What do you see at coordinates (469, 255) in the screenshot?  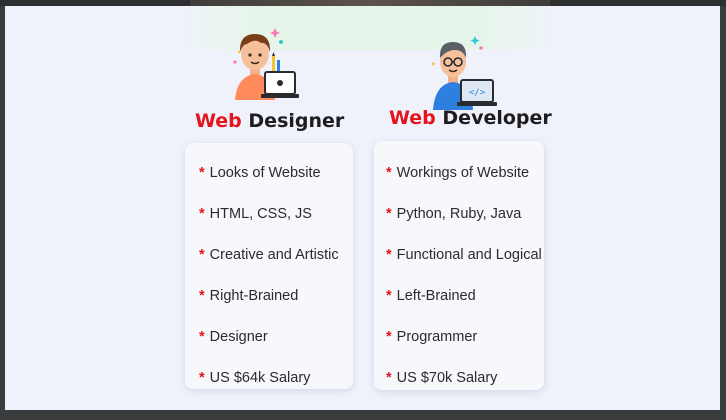 I see `list-item-label: Functional and Logical` at bounding box center [469, 255].